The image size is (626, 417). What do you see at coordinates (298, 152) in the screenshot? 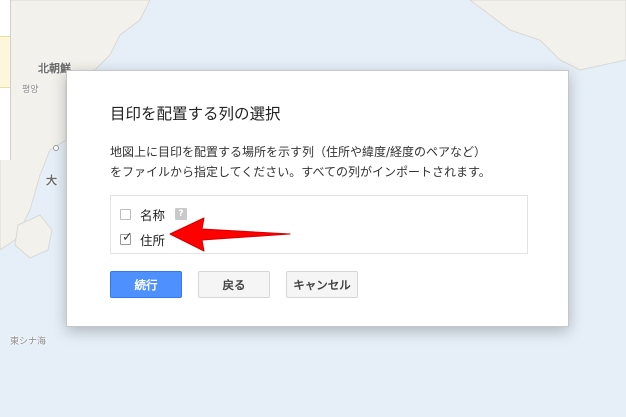
I see `dialog-description-line1: 地図上に目印を配置する場所を示す列（住所や緯度/経度のペアなど）` at bounding box center [298, 152].